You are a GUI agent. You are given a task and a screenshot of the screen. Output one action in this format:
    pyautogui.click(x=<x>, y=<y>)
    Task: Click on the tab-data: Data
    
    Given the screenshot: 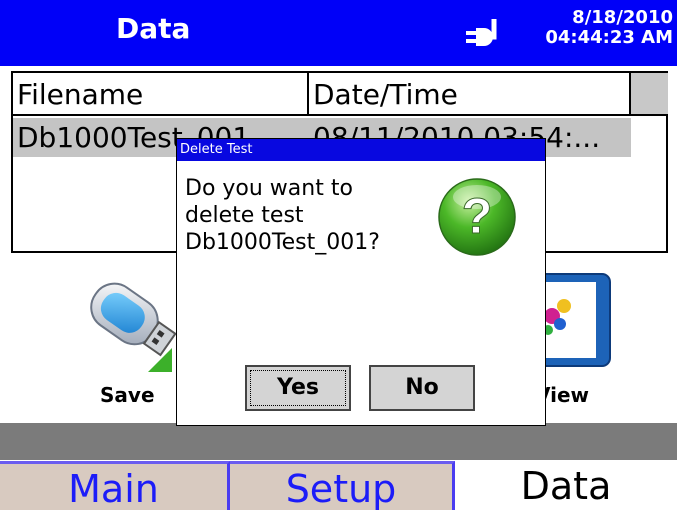 What is the action you would take?
    pyautogui.click(x=566, y=485)
    